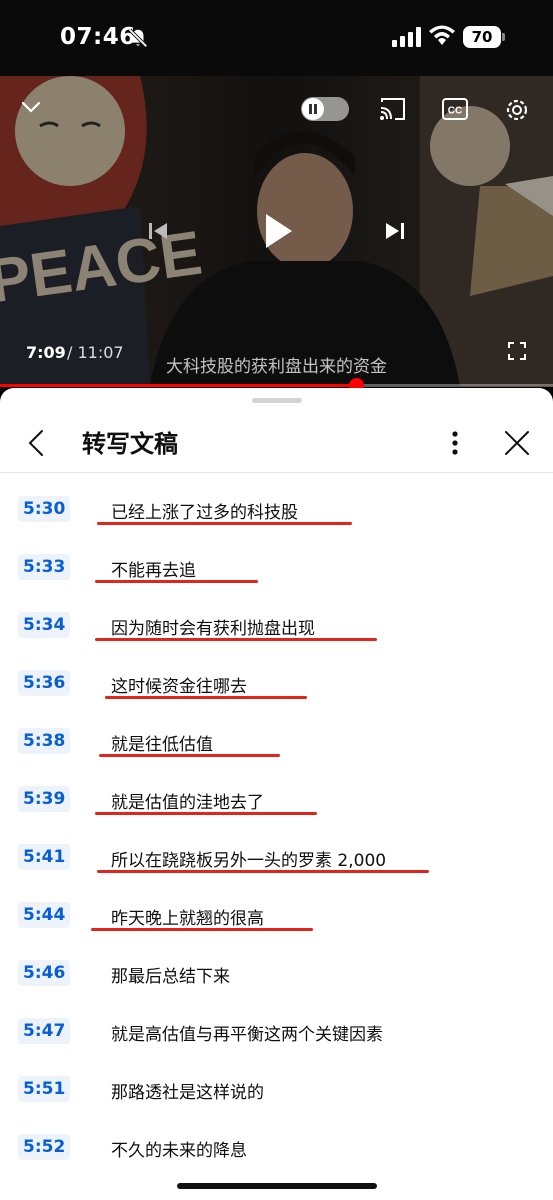 This screenshot has height=1200, width=553. Describe the element at coordinates (276, 569) in the screenshot. I see `transcript-row: 5:33 不能再去追` at that location.